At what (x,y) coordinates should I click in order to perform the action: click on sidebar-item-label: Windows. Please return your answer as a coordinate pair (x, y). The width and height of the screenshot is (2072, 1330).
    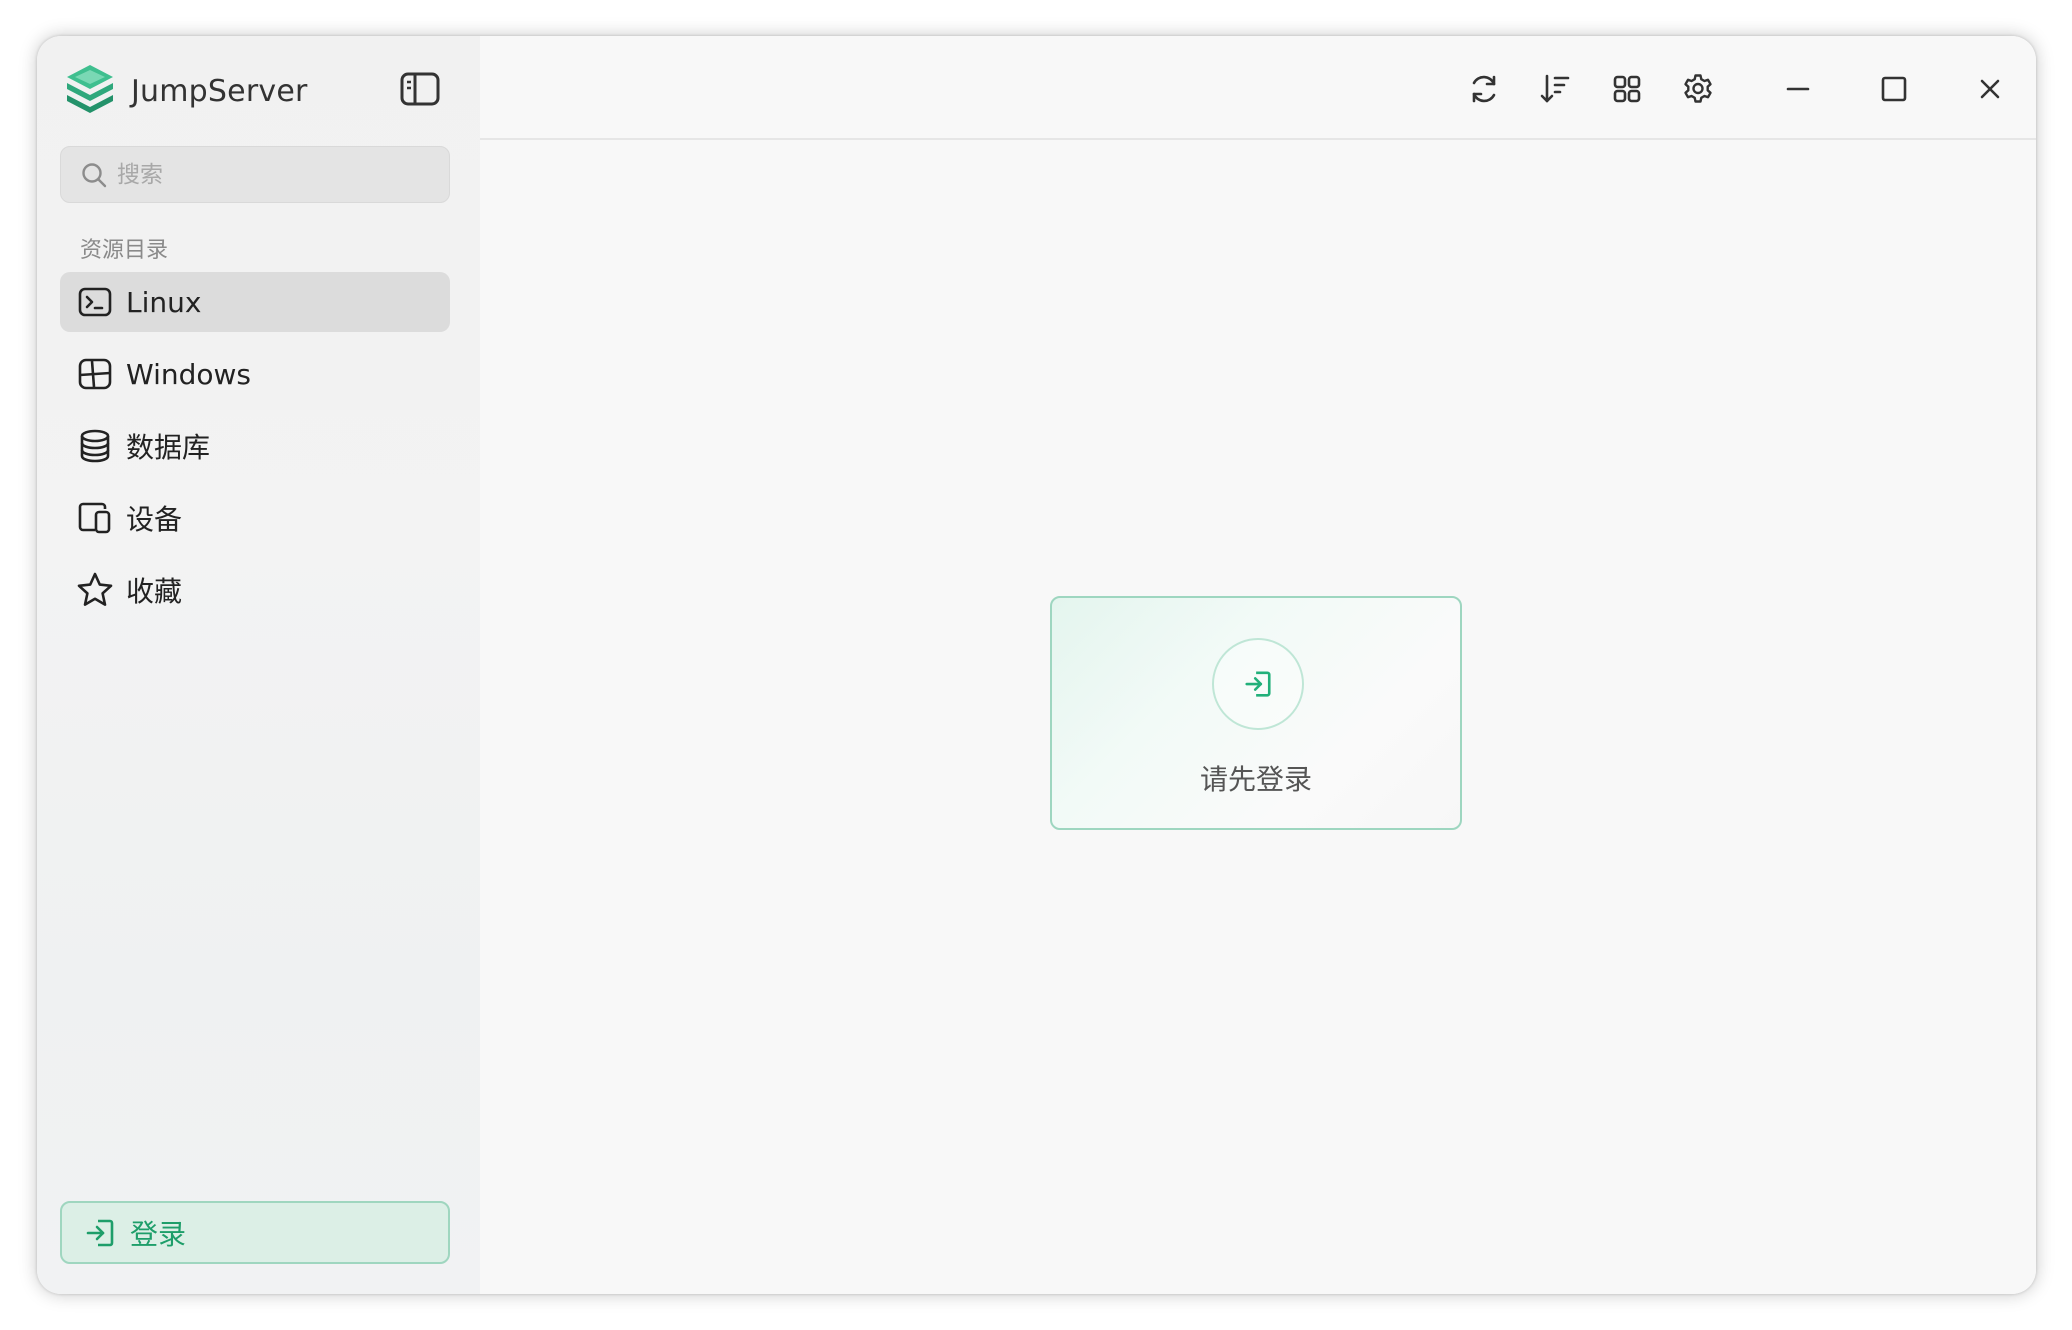
    Looking at the image, I should click on (188, 374).